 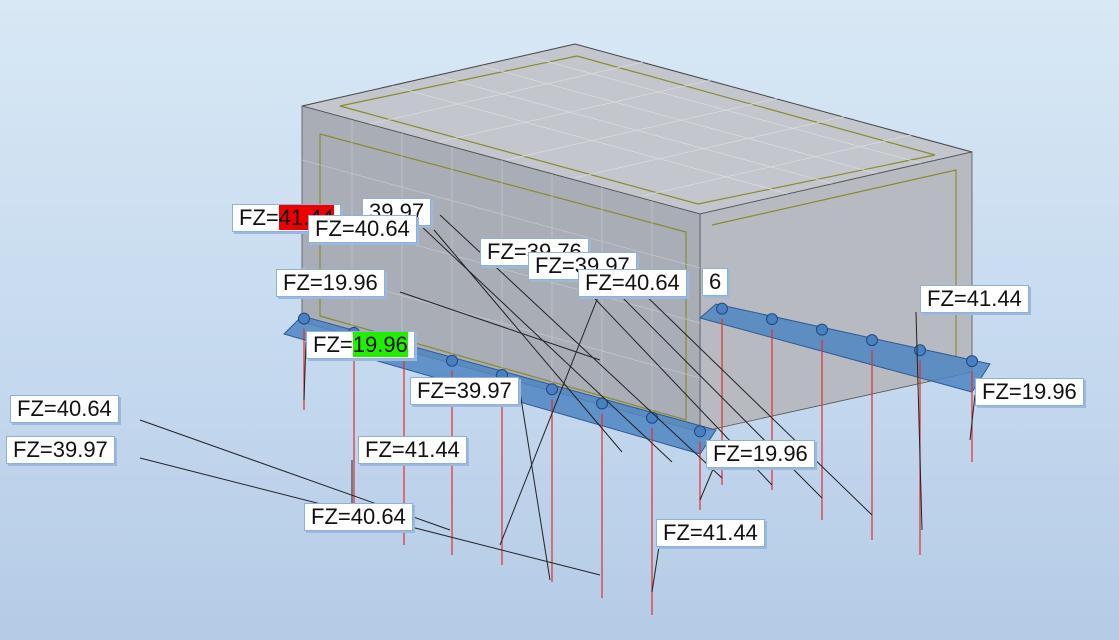 I want to click on min-value-highlight: 19.96, so click(x=380, y=344).